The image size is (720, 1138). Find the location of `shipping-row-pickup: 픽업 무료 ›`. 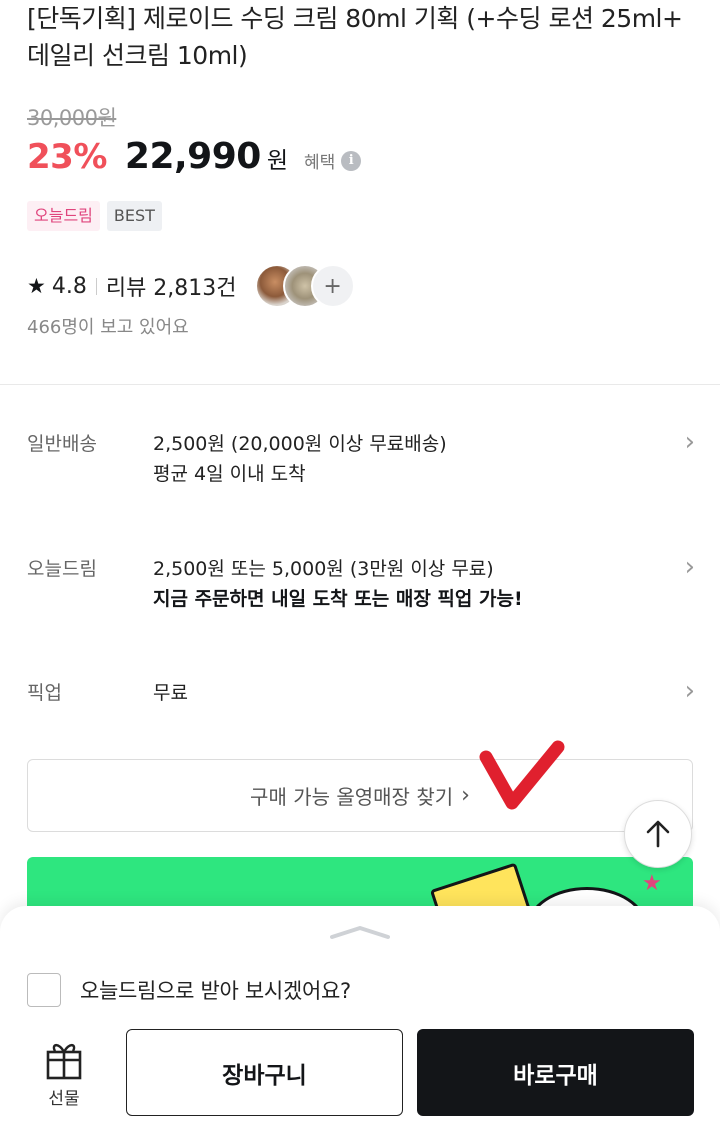

shipping-row-pickup: 픽업 무료 › is located at coordinates (361, 692).